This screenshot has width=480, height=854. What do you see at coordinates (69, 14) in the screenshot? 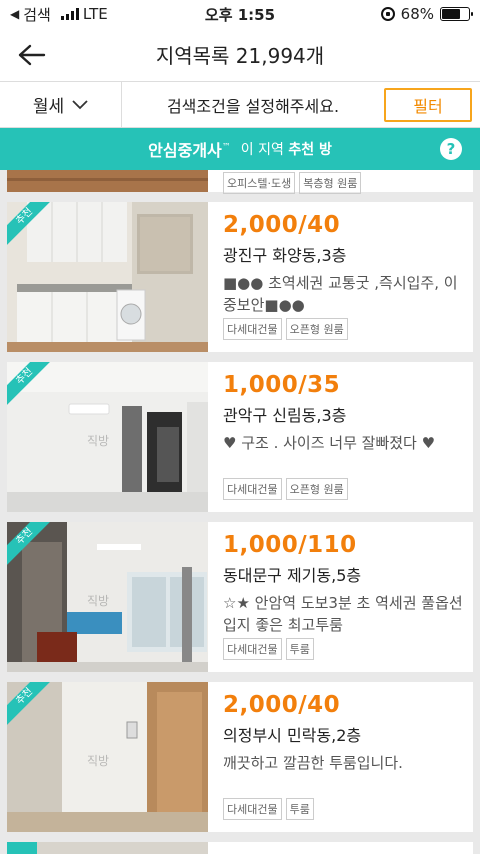
I see `signal-icon` at bounding box center [69, 14].